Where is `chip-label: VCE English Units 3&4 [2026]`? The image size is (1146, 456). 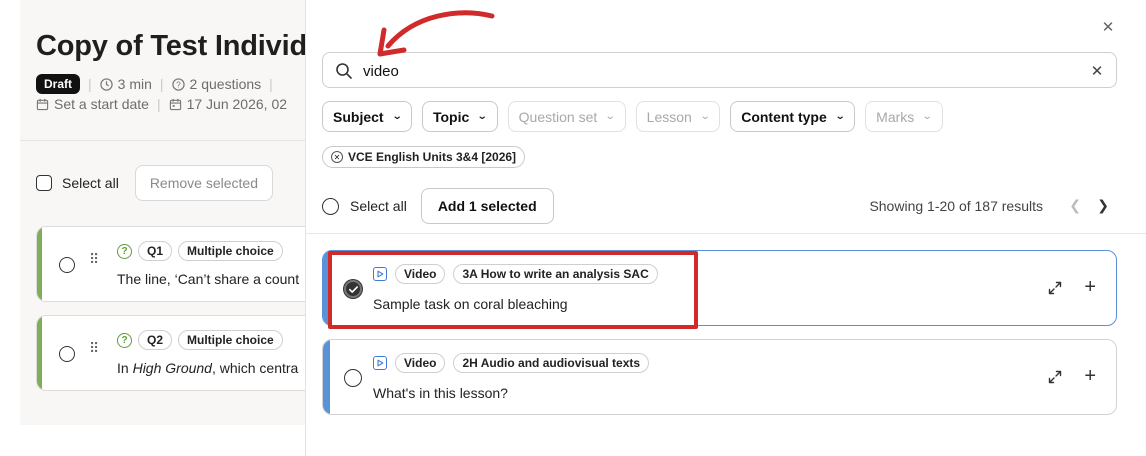
chip-label: VCE English Units 3&4 [2026] is located at coordinates (432, 157).